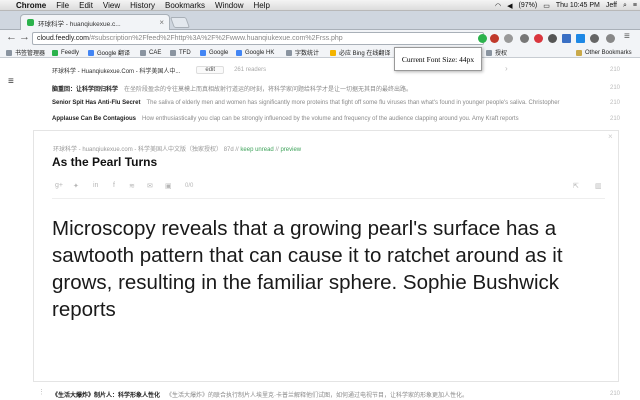 This screenshot has height=400, width=640. Describe the element at coordinates (86, 5) in the screenshot. I see `menu-edit: Edit` at that location.